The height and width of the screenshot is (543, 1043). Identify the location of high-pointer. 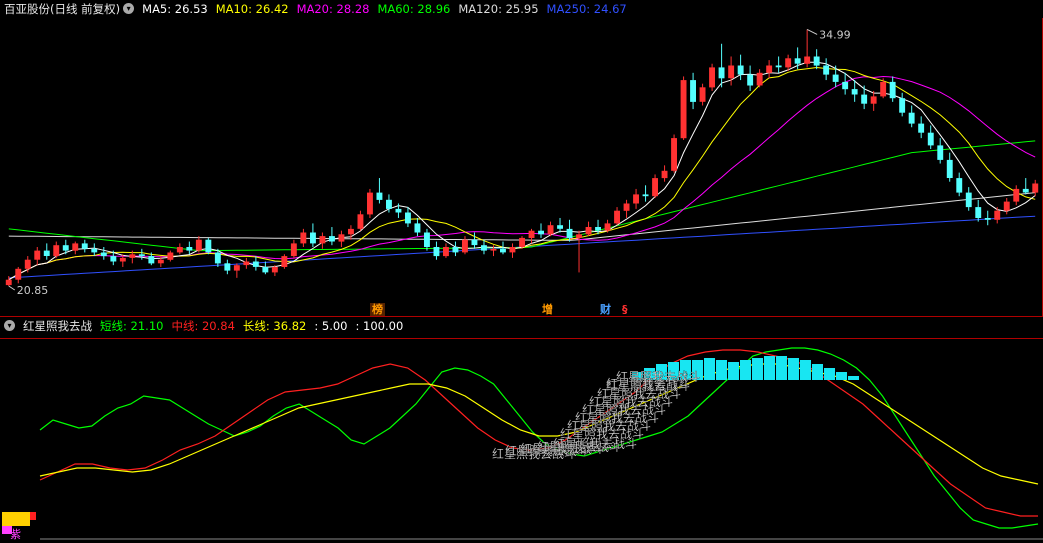
(812, 31).